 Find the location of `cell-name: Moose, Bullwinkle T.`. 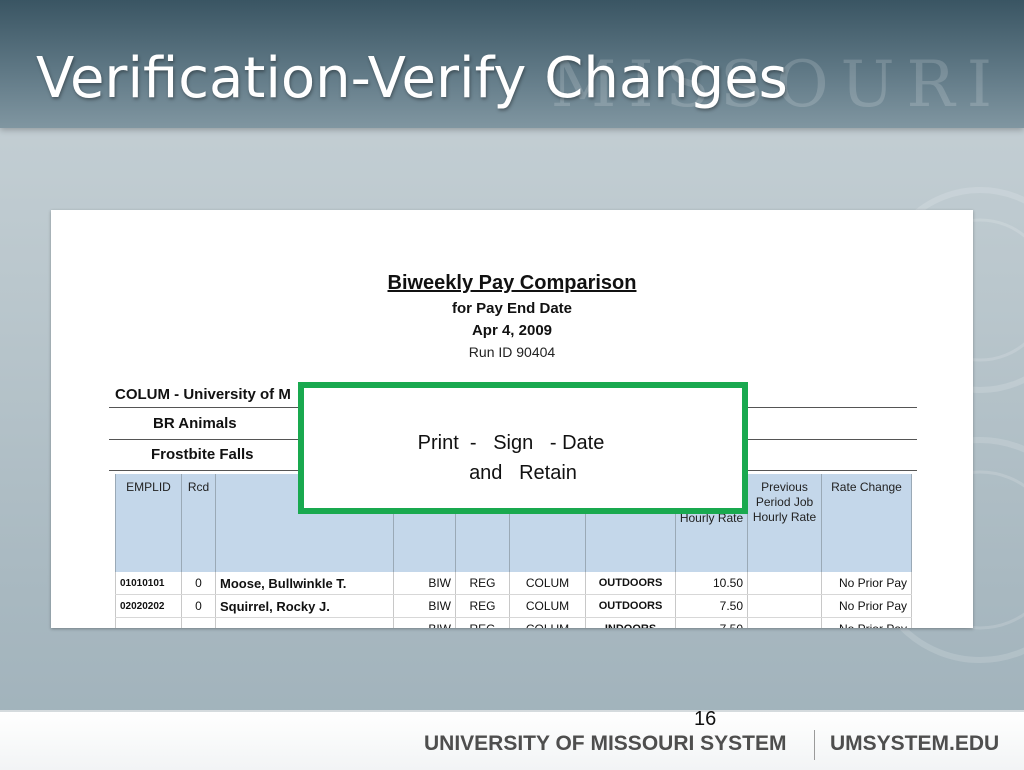

cell-name: Moose, Bullwinkle T. is located at coordinates (304, 583).